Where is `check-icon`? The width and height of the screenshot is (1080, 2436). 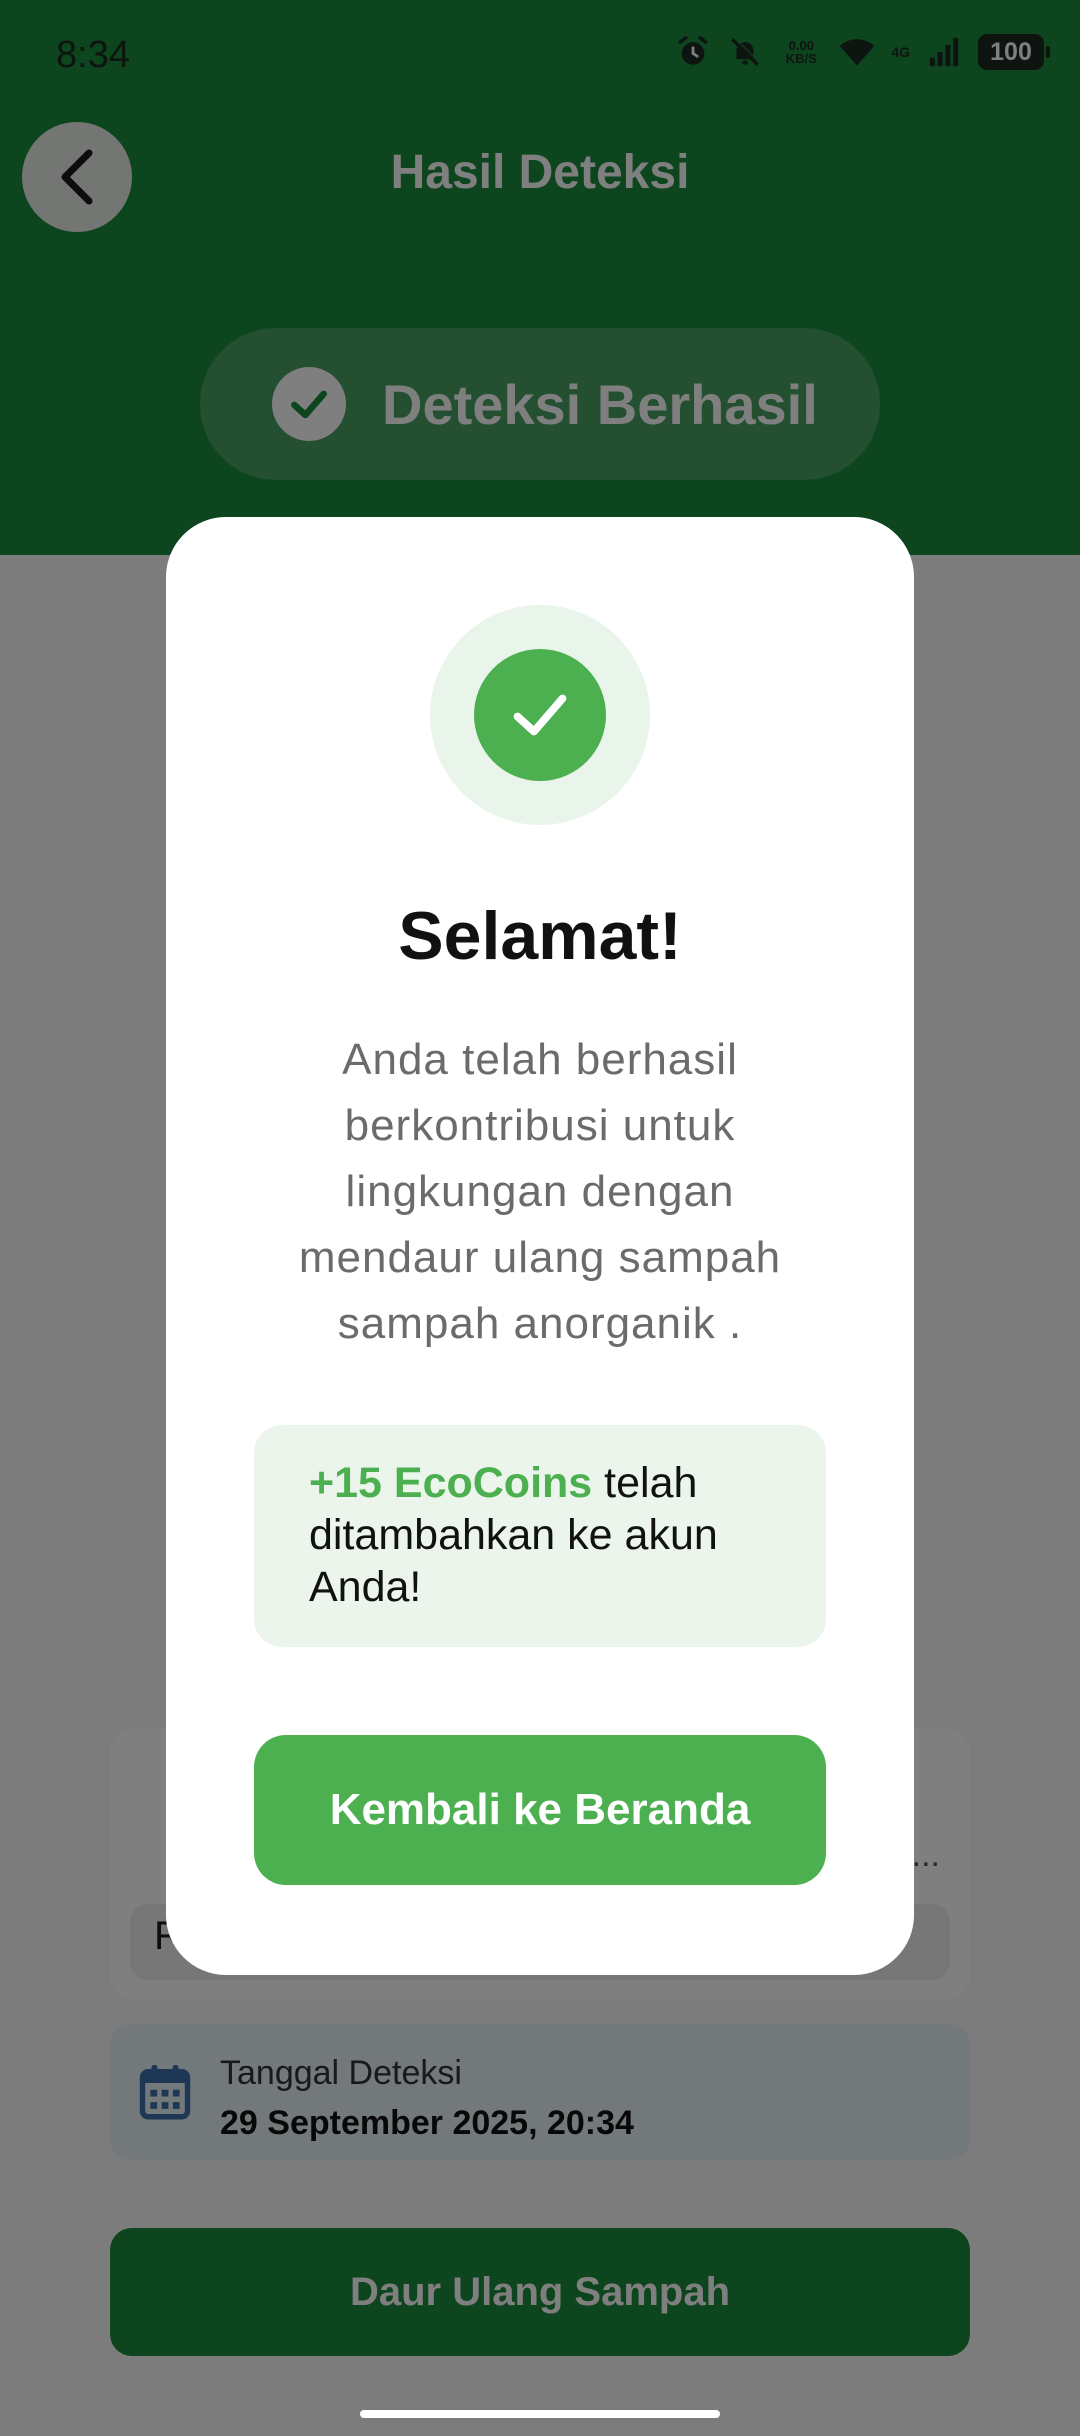
check-icon is located at coordinates (540, 715).